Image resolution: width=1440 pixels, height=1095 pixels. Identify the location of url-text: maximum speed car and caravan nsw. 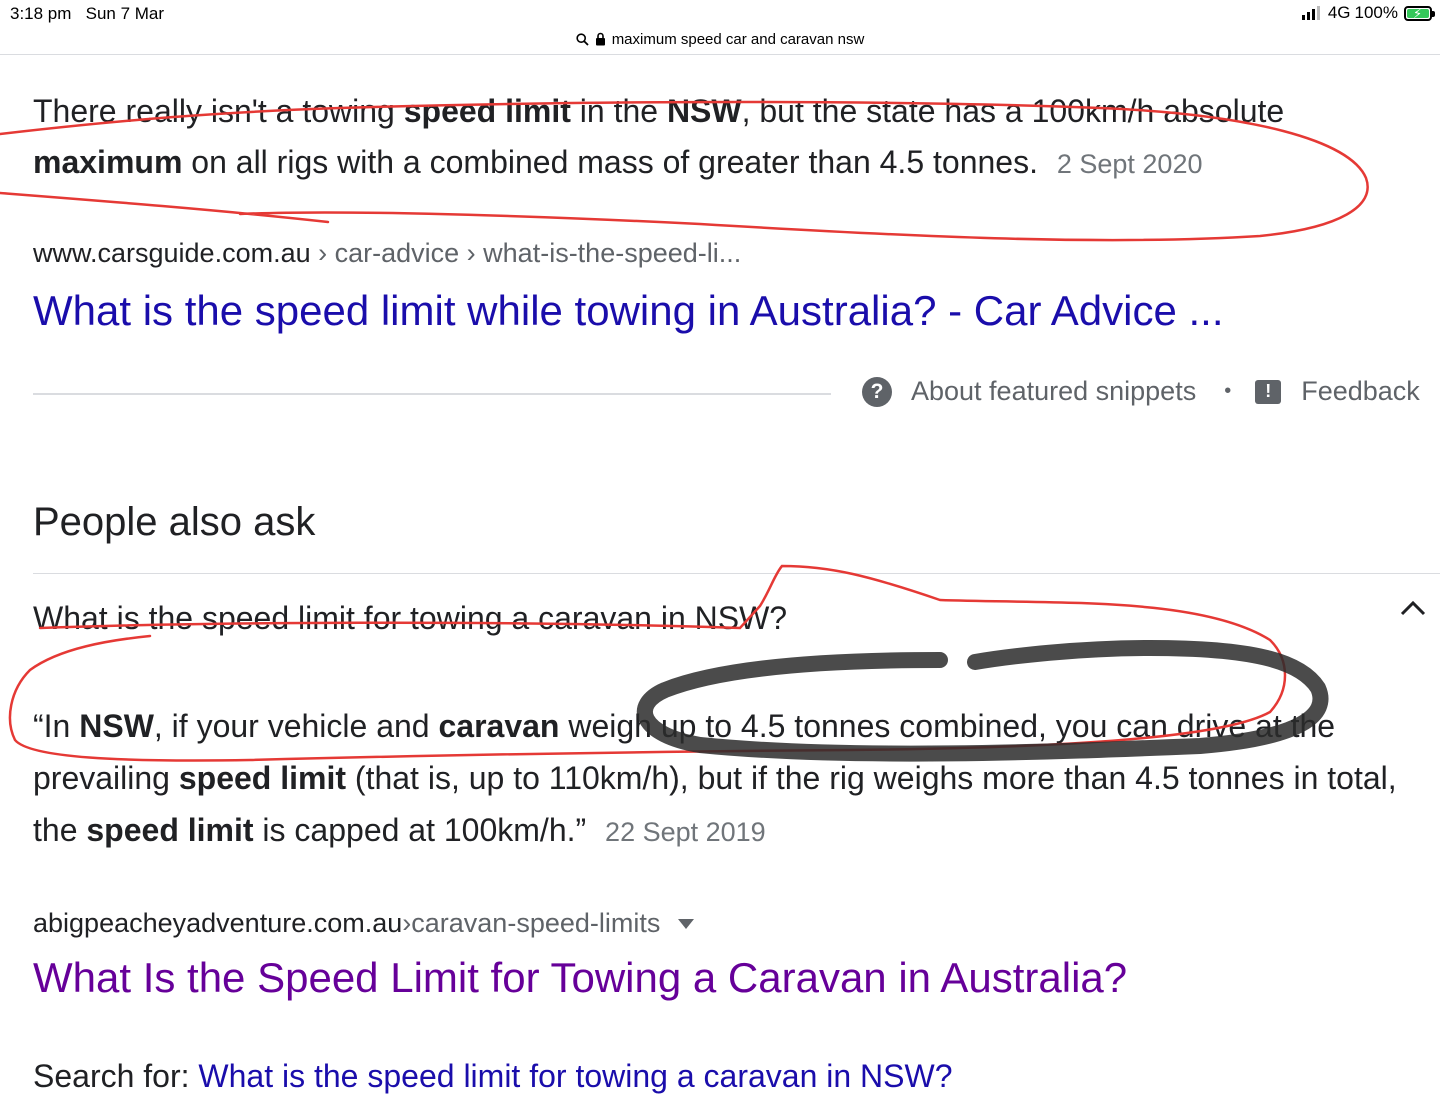
(738, 39).